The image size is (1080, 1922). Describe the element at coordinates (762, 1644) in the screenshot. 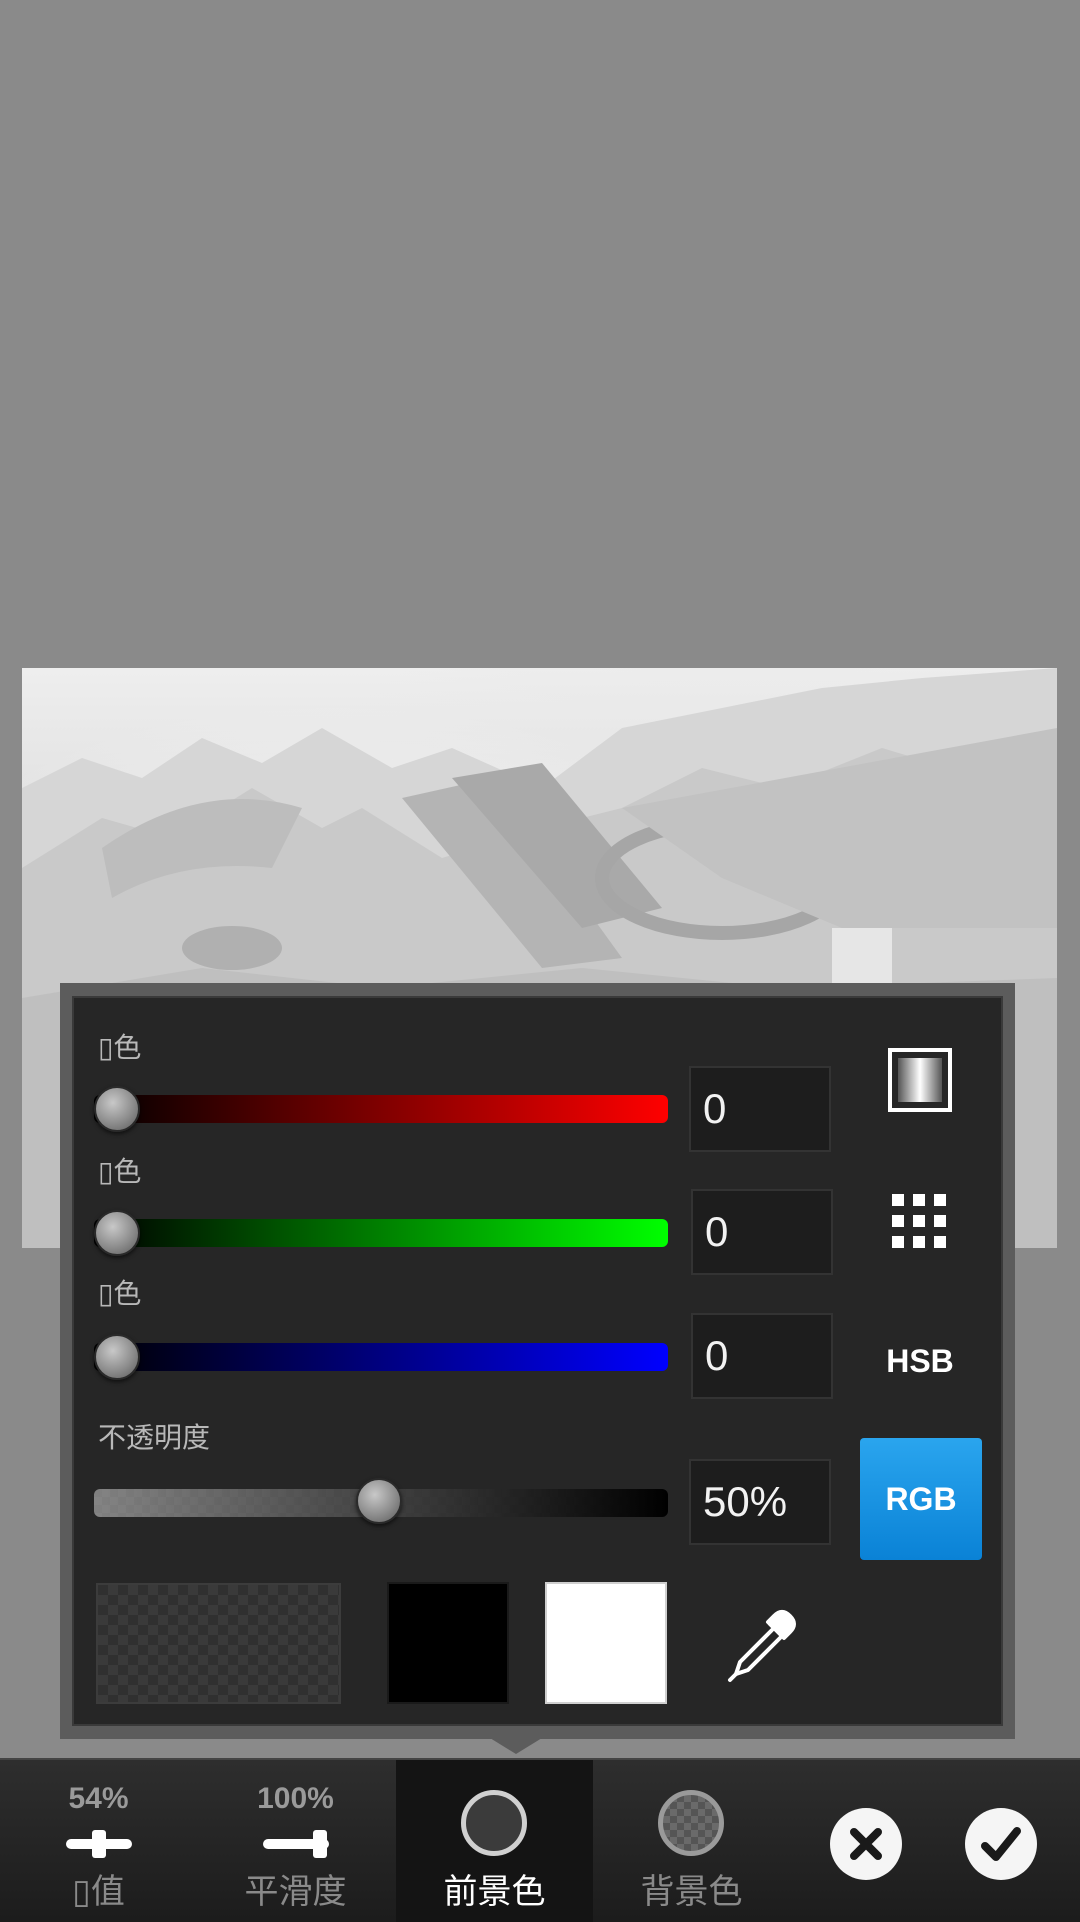

I see `eyedropper-icon` at that location.